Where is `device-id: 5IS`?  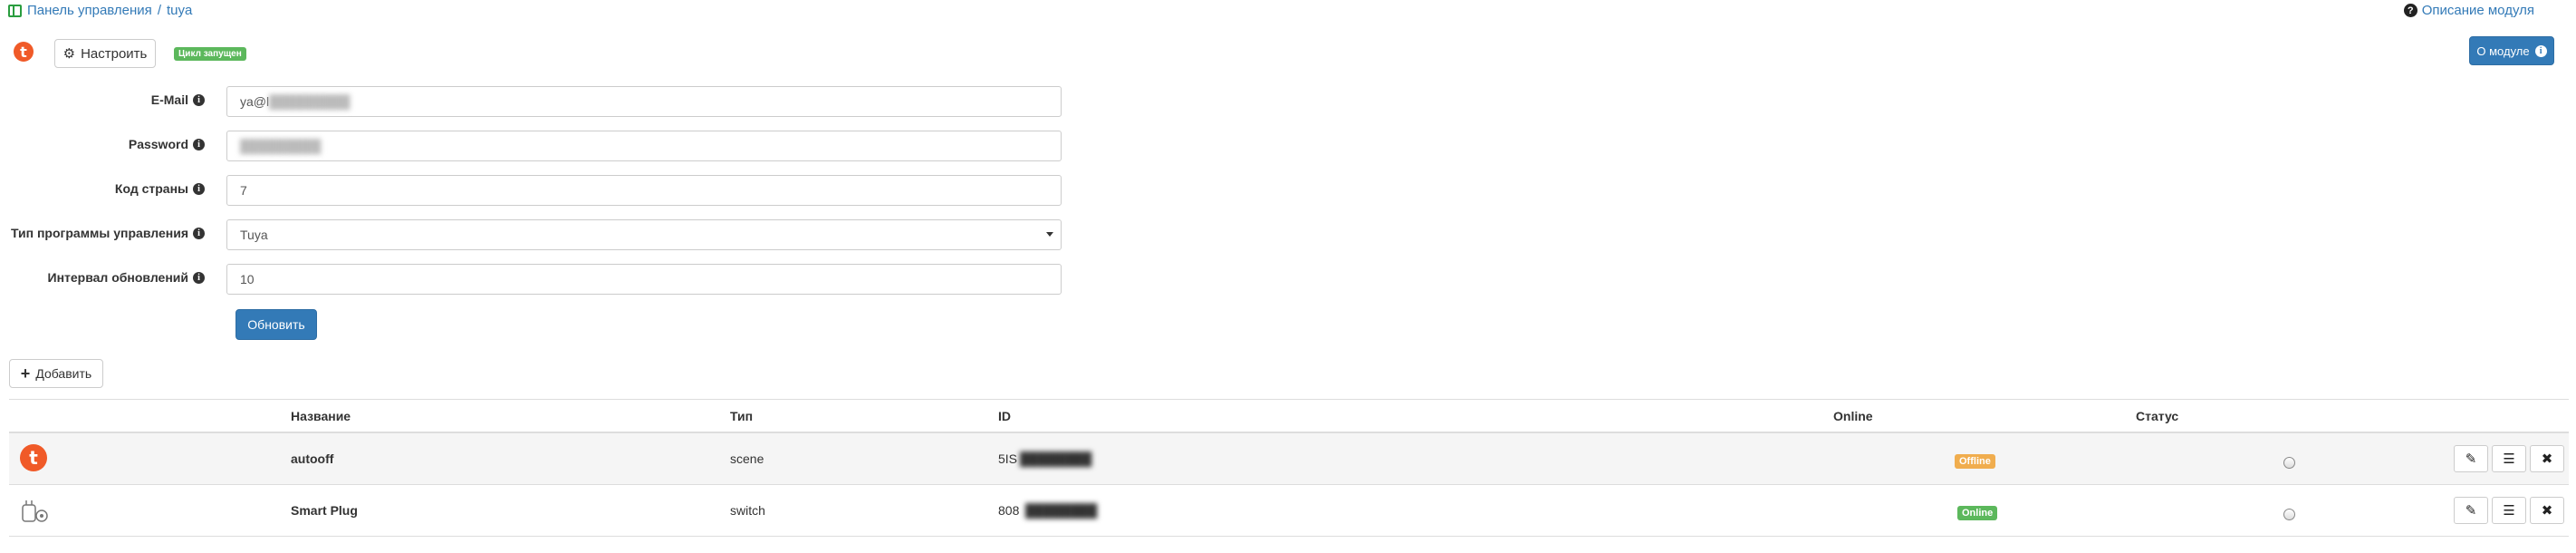 device-id: 5IS is located at coordinates (1008, 458).